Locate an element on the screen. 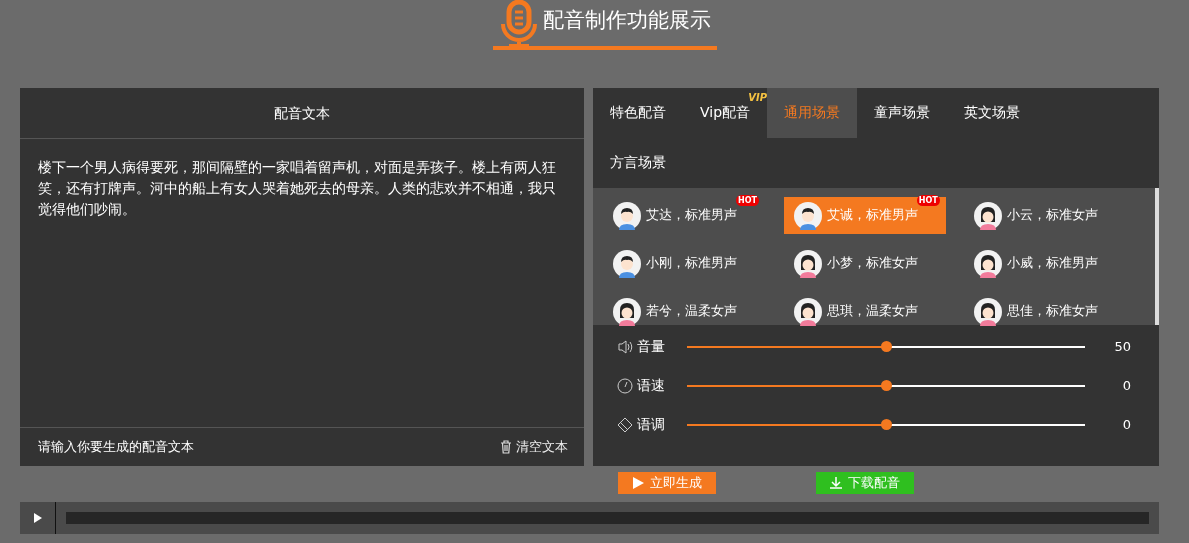 The image size is (1189, 543). tab: 特色配音 is located at coordinates (638, 113).